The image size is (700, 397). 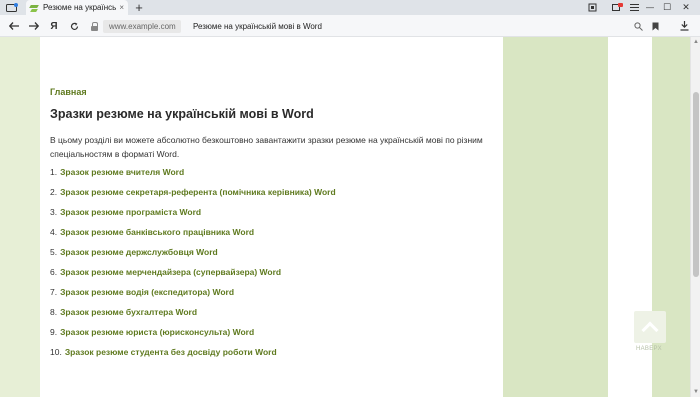 What do you see at coordinates (350, 7) in the screenshot?
I see `tab-bar: Резюме на українській × + — ☐ ✕` at bounding box center [350, 7].